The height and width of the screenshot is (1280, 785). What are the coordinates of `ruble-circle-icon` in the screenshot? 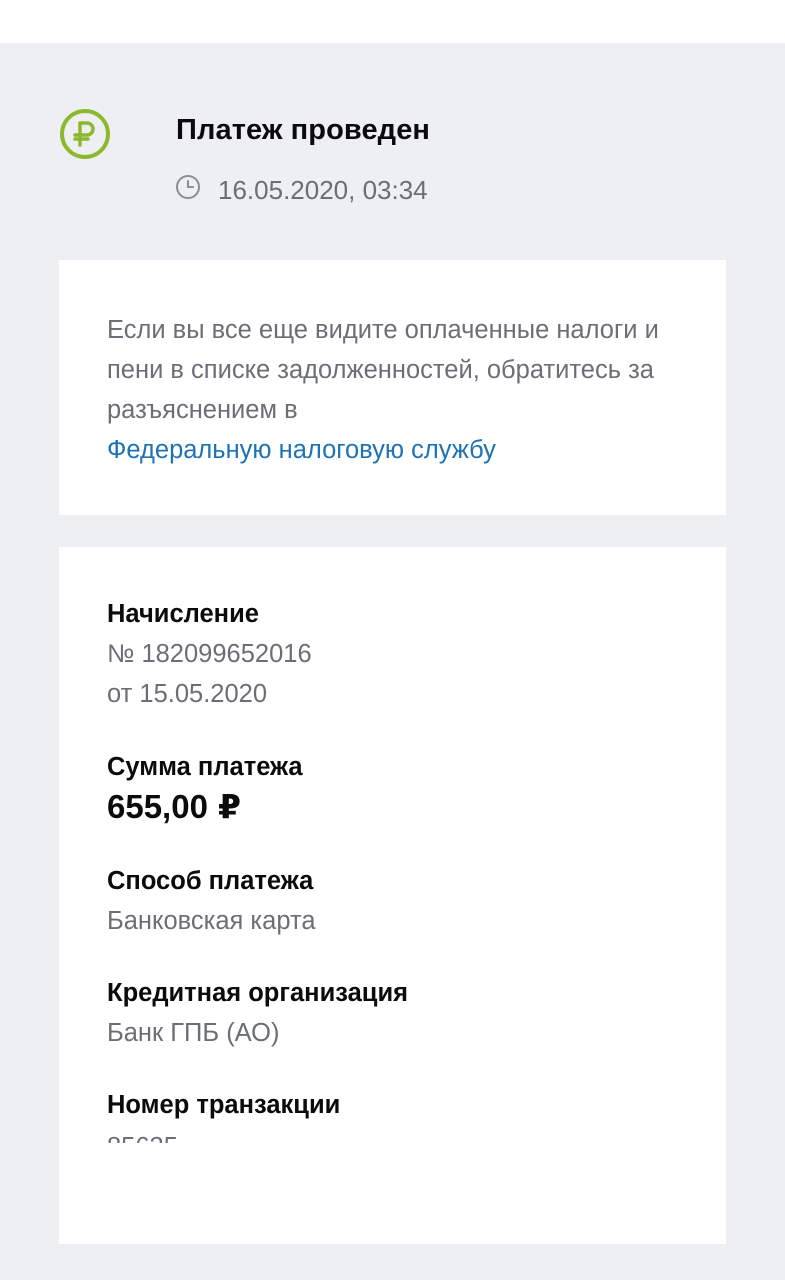 It's located at (85, 134).